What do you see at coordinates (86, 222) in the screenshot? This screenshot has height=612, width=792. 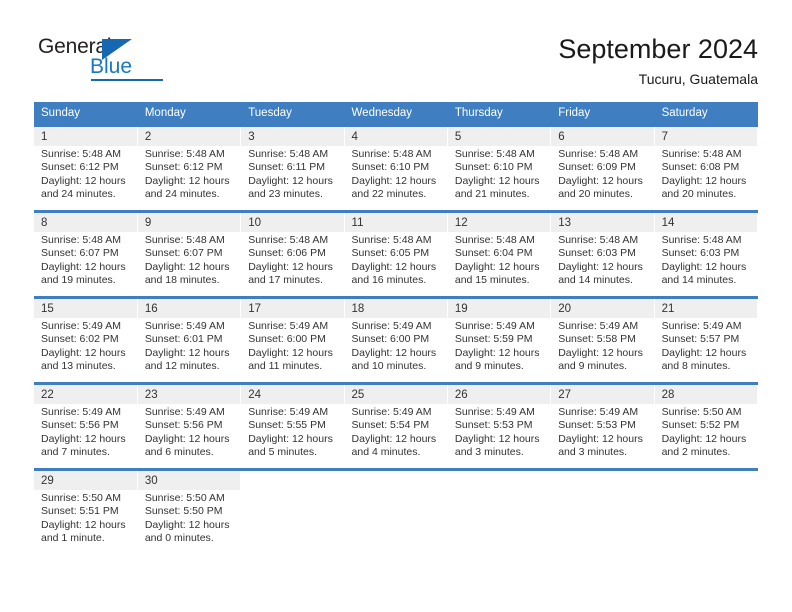 I see `day-number-8: 8` at bounding box center [86, 222].